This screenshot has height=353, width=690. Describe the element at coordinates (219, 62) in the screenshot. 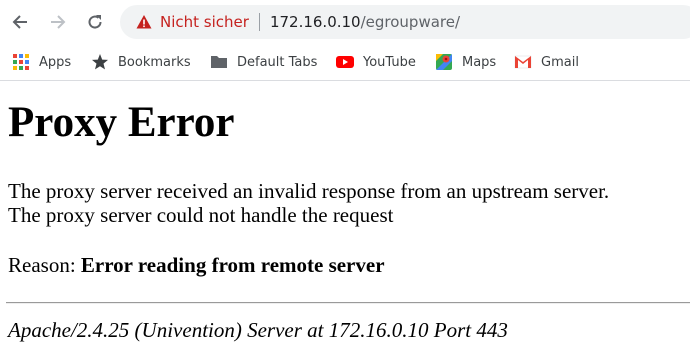

I see `folder-icon` at that location.